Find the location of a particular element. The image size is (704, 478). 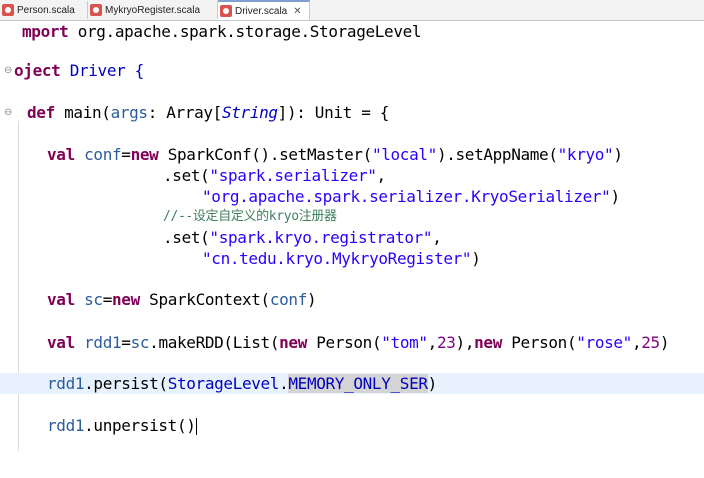

code-line: "cn.tedu.kryo.MykryoRegister") is located at coordinates (341, 258).